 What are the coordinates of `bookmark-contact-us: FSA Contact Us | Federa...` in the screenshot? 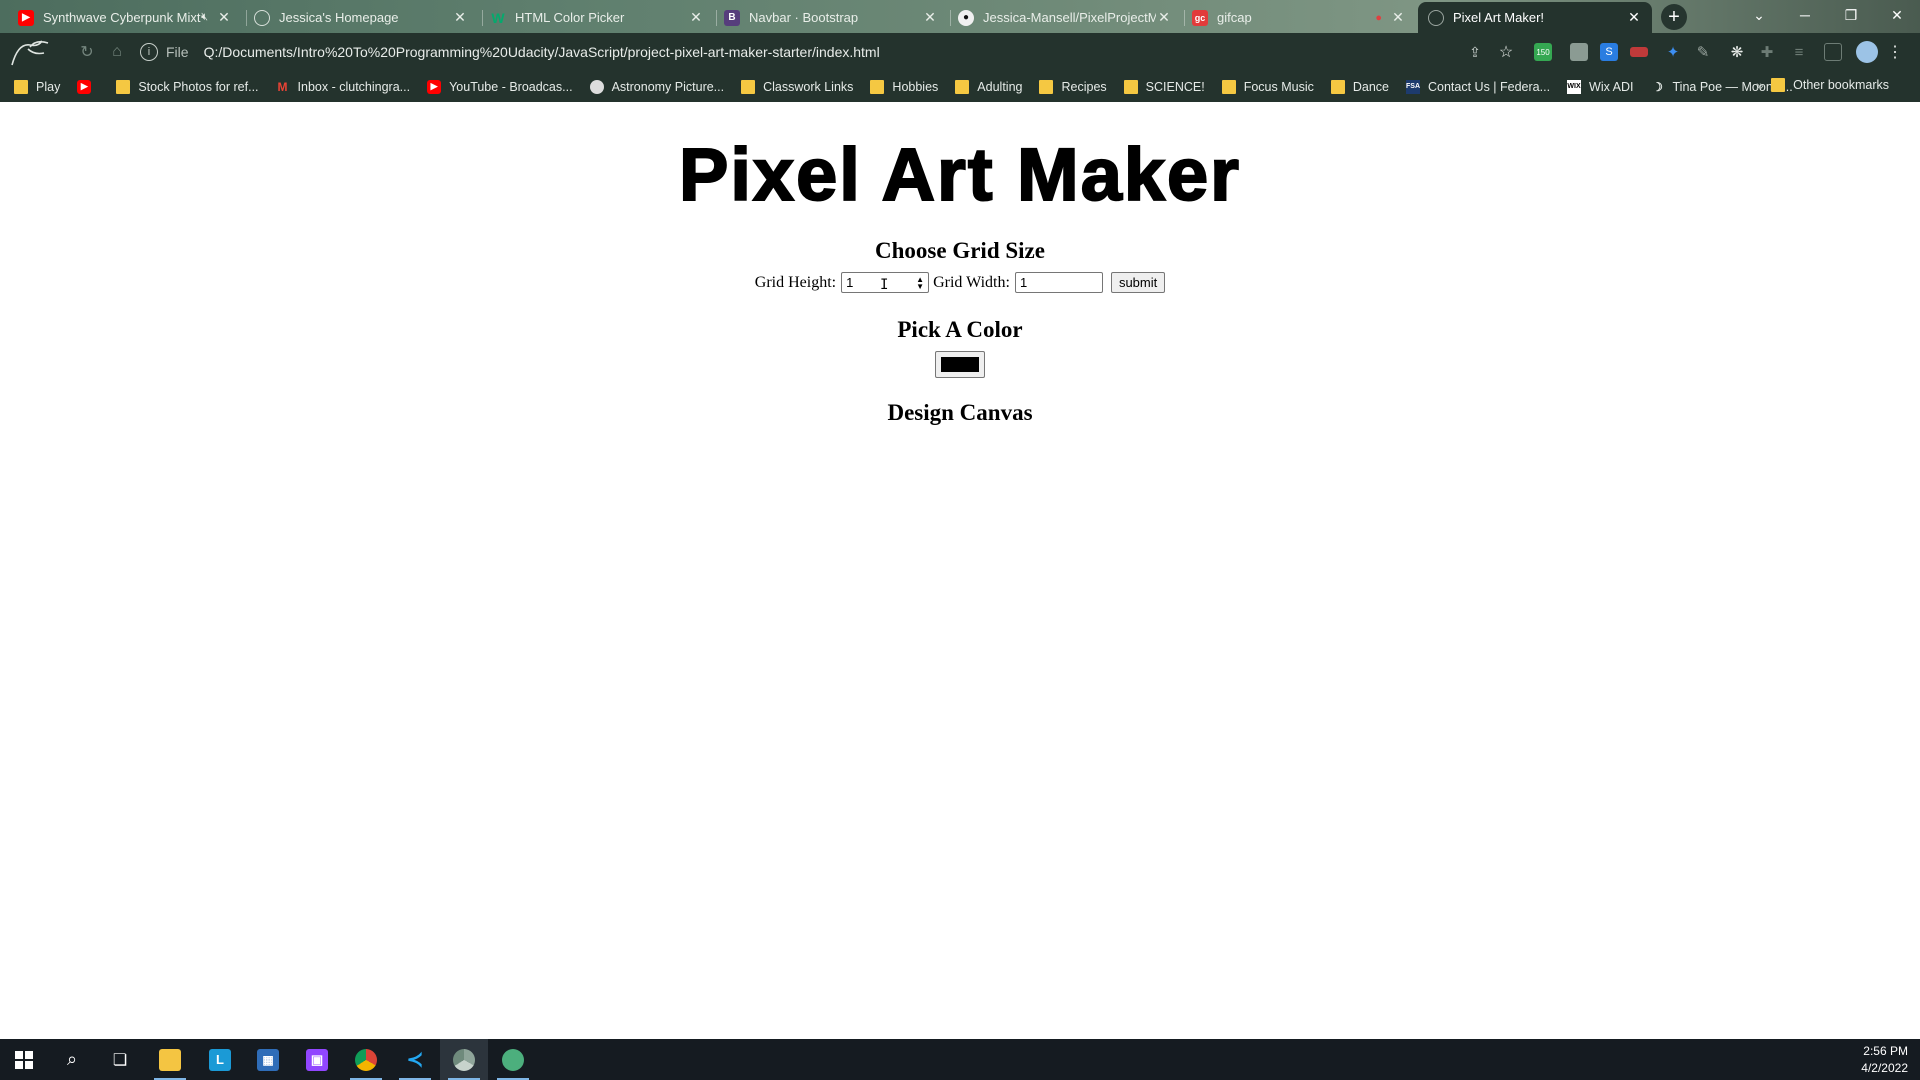 It's located at (1478, 86).